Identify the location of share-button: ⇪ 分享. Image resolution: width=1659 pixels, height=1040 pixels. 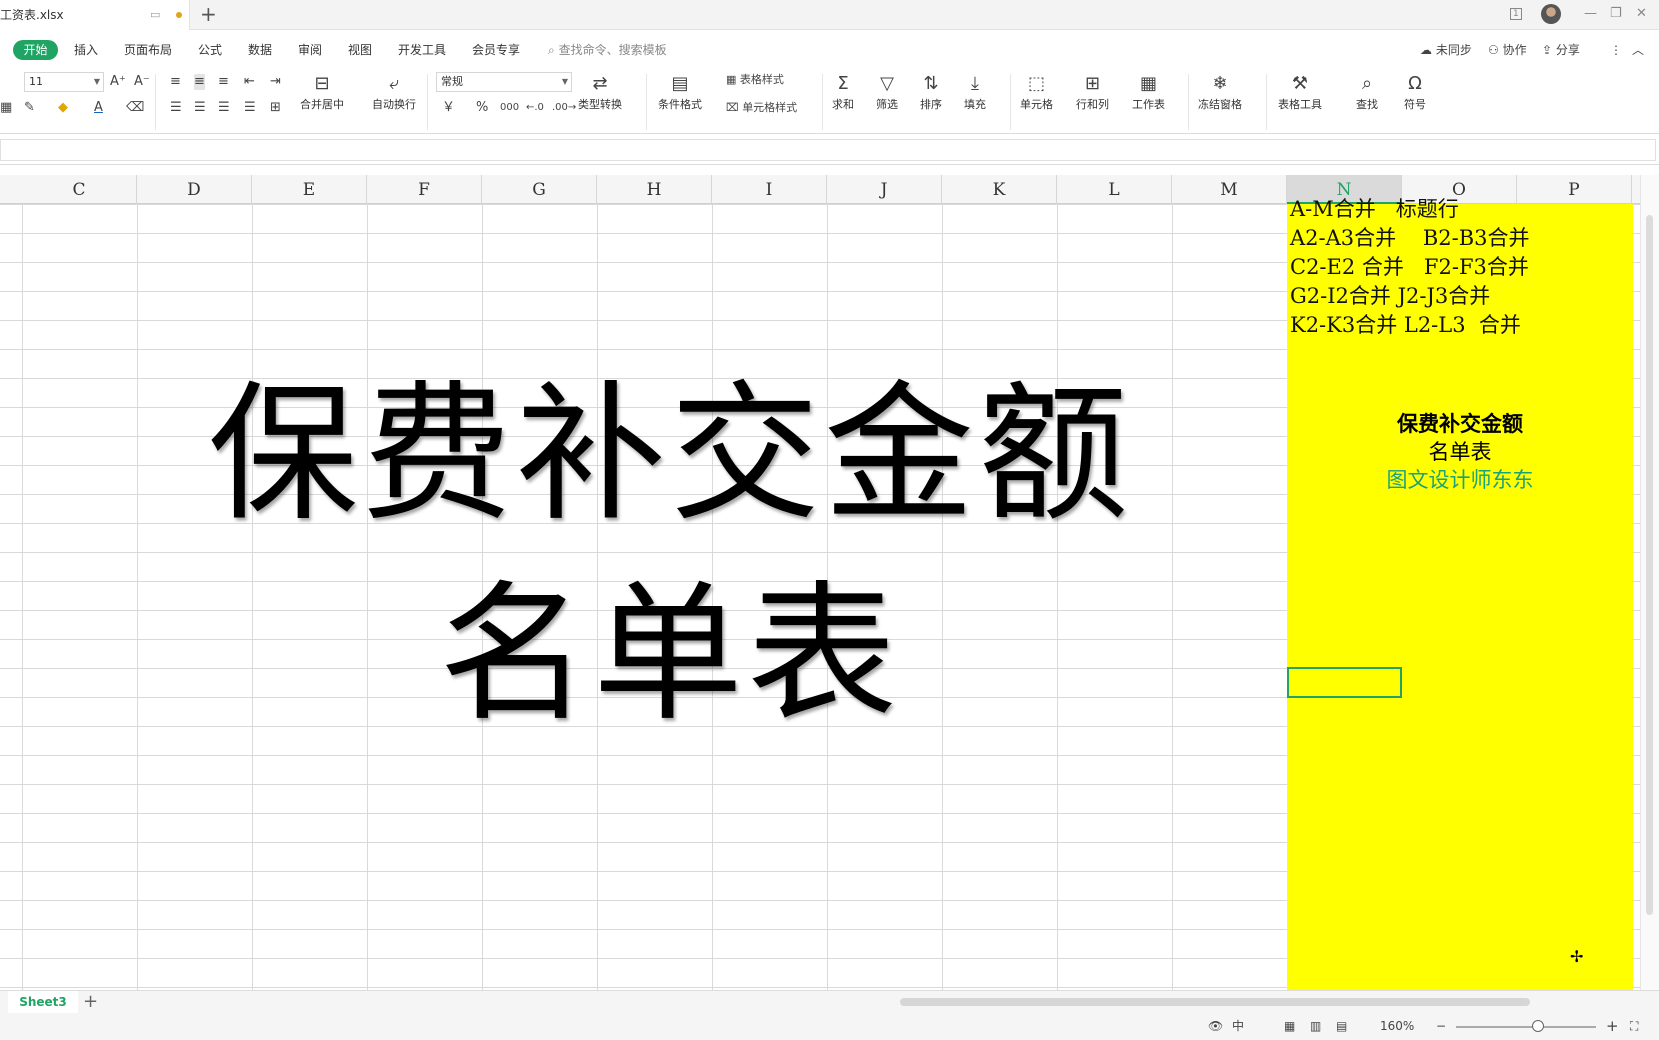
(1561, 50).